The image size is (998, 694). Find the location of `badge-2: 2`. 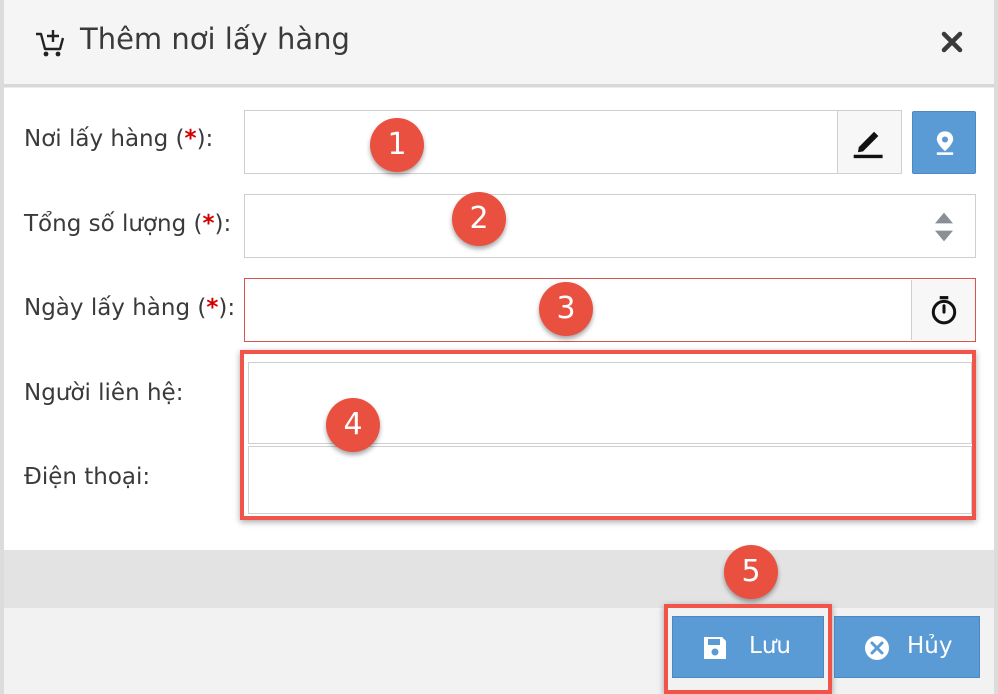

badge-2: 2 is located at coordinates (479, 219).